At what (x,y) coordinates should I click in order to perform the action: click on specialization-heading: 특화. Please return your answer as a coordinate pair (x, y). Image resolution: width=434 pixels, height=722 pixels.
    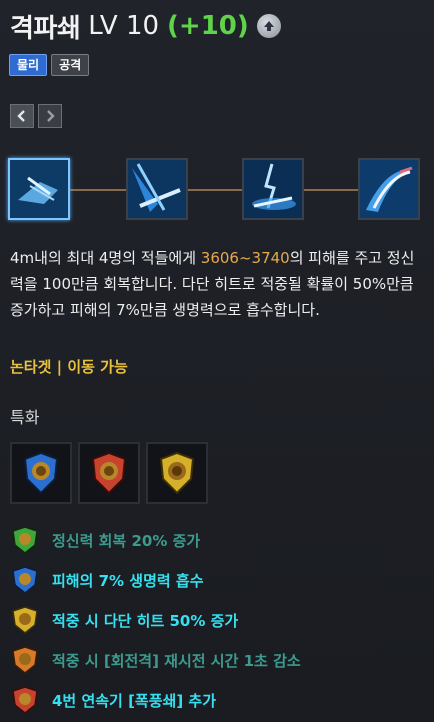
    Looking at the image, I should click on (25, 417).